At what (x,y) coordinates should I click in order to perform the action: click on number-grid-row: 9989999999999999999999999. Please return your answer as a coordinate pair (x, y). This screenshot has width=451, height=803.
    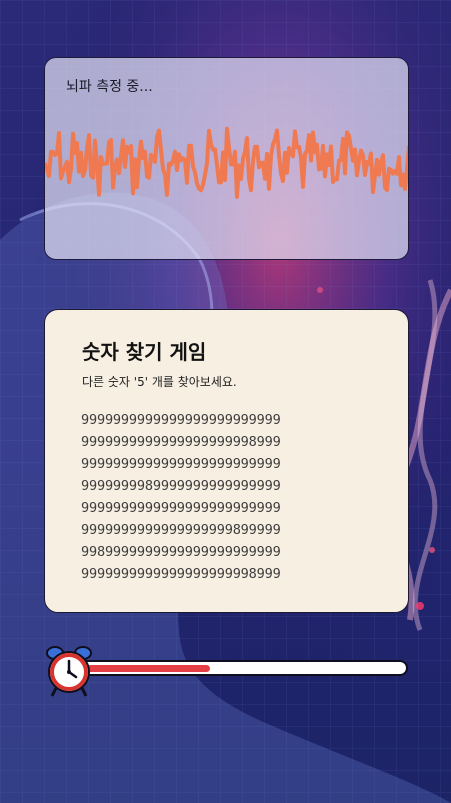
    Looking at the image, I should click on (231, 552).